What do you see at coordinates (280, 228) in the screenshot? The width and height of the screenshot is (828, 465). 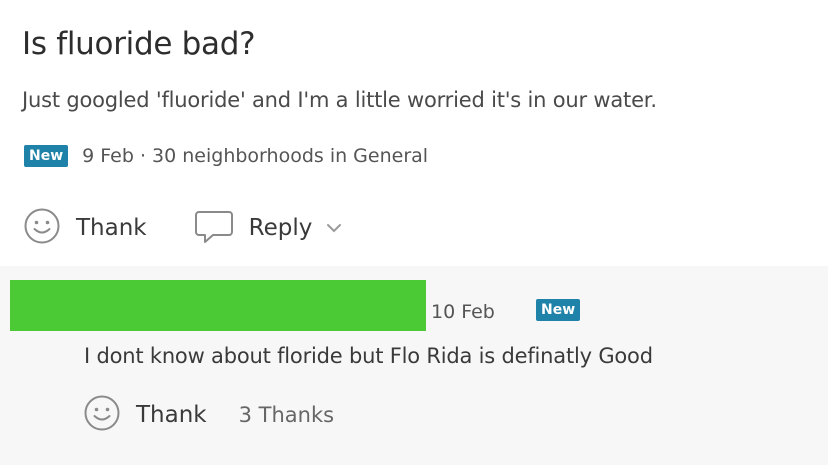 I see `reply-label: Reply` at bounding box center [280, 228].